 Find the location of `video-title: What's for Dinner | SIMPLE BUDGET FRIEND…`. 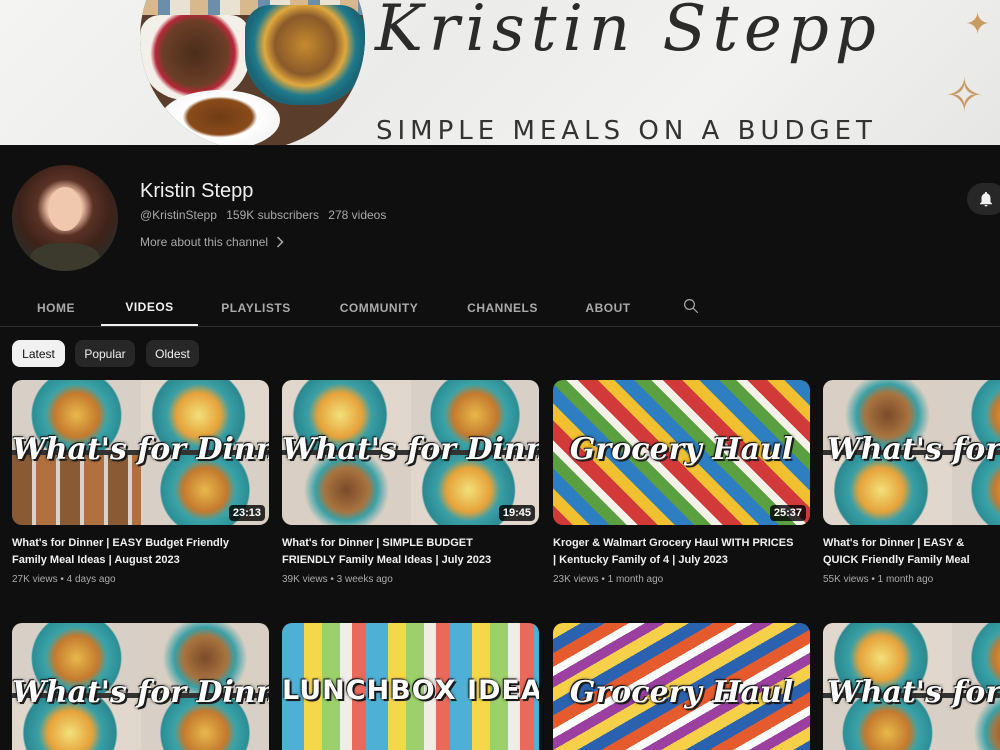

video-title: What's for Dinner | SIMPLE BUDGET FRIEND… is located at coordinates (404, 552).